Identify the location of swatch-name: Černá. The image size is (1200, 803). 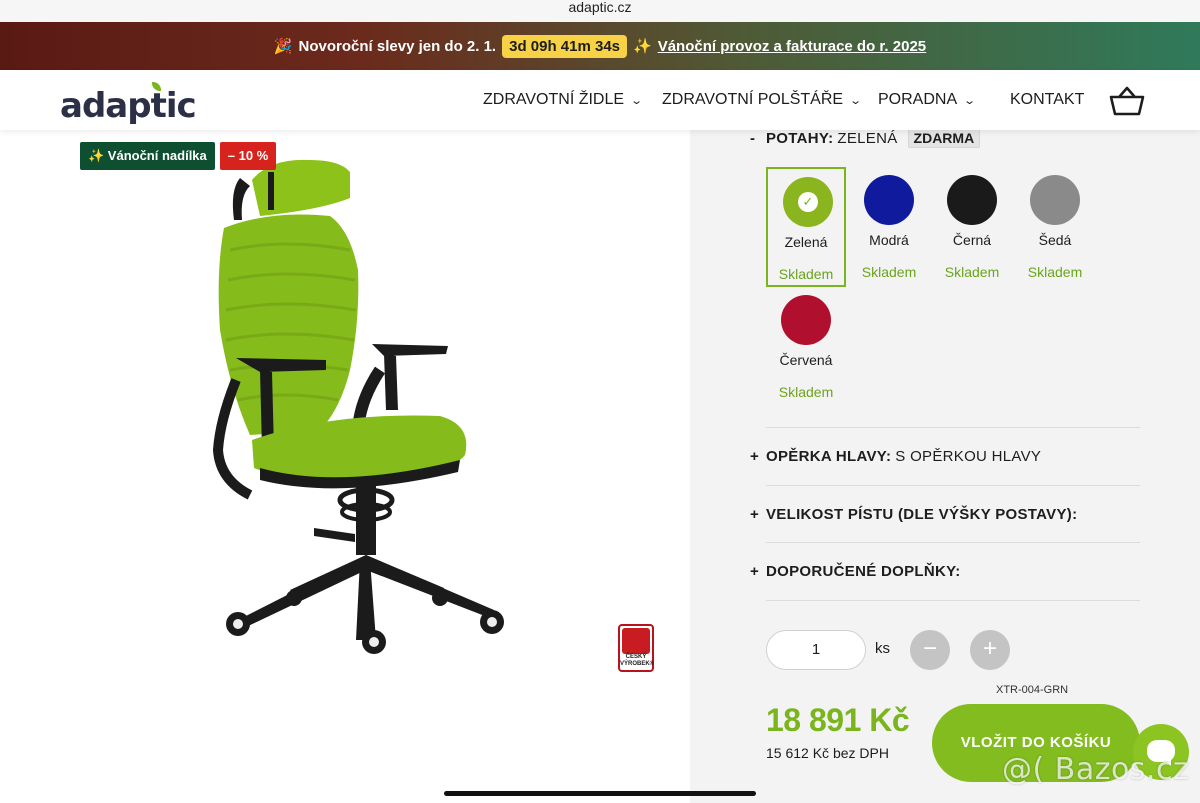
(972, 240).